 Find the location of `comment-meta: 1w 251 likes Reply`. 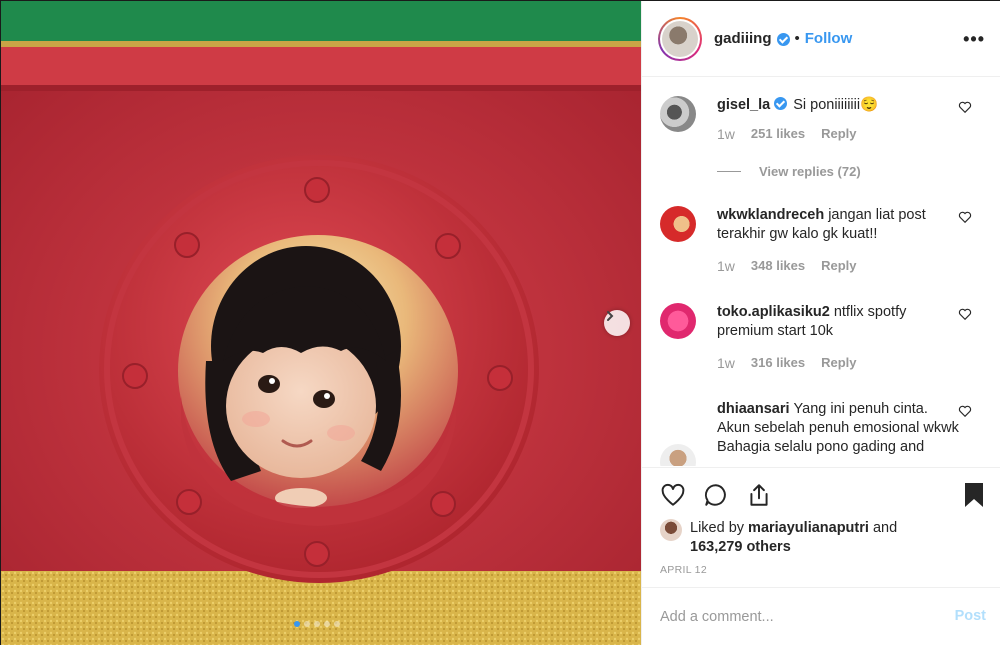

comment-meta: 1w 251 likes Reply is located at coordinates (787, 134).